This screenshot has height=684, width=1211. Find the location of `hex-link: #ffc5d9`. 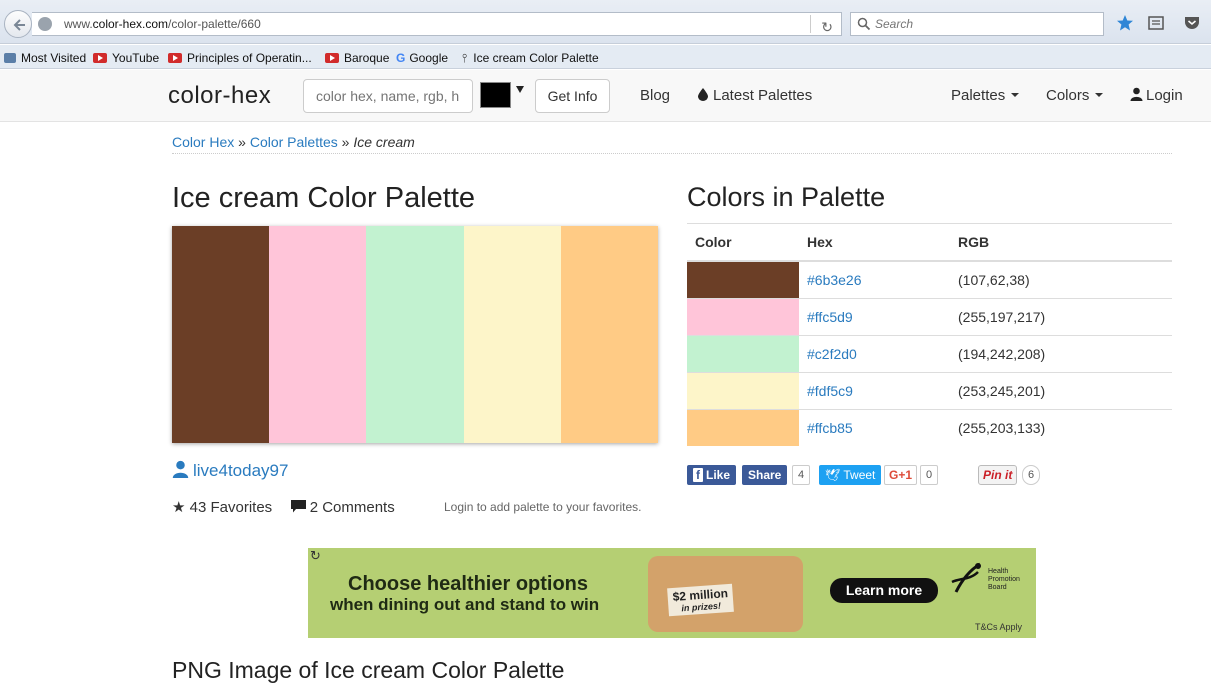

hex-link: #ffc5d9 is located at coordinates (874, 316).